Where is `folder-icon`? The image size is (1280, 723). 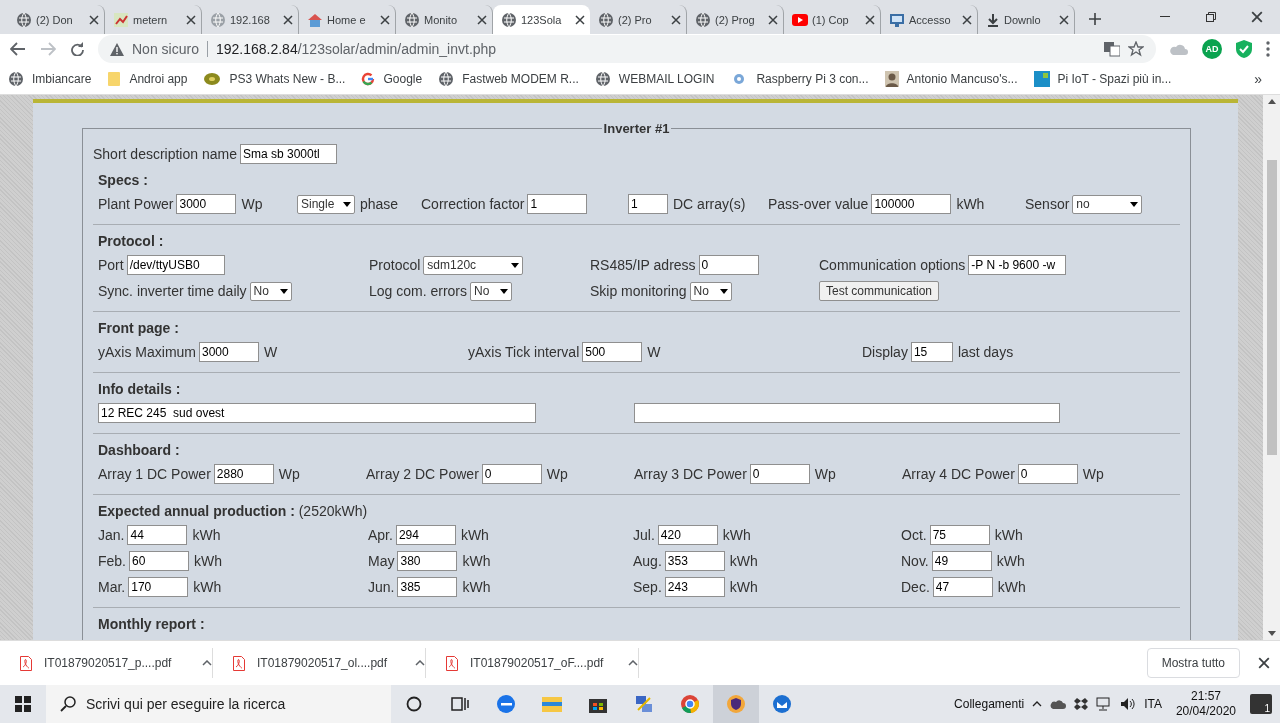 folder-icon is located at coordinates (552, 704).